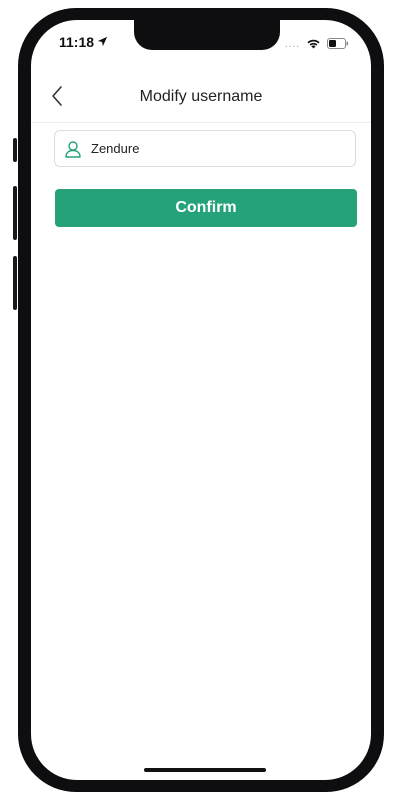 The image size is (393, 798). What do you see at coordinates (338, 45) in the screenshot?
I see `battery-icon` at bounding box center [338, 45].